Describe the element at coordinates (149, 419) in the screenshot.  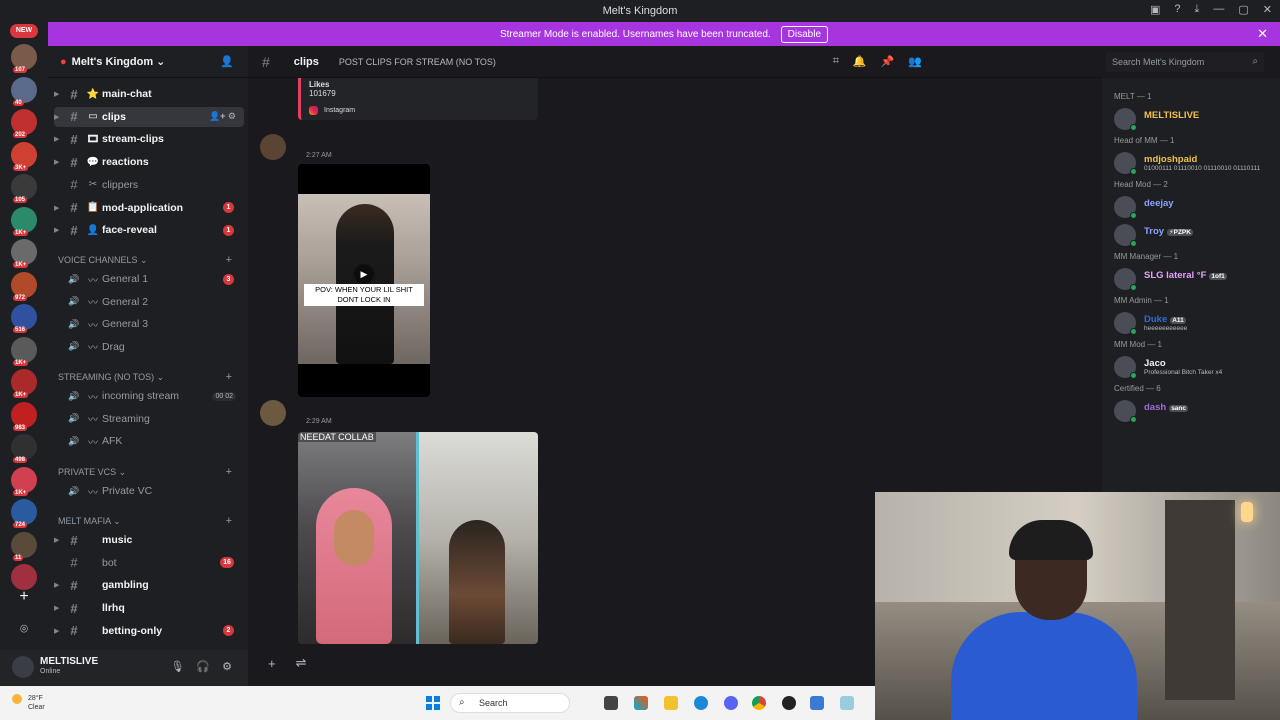
I see `channel-streaming: 🔊 〰 Streaming` at that location.